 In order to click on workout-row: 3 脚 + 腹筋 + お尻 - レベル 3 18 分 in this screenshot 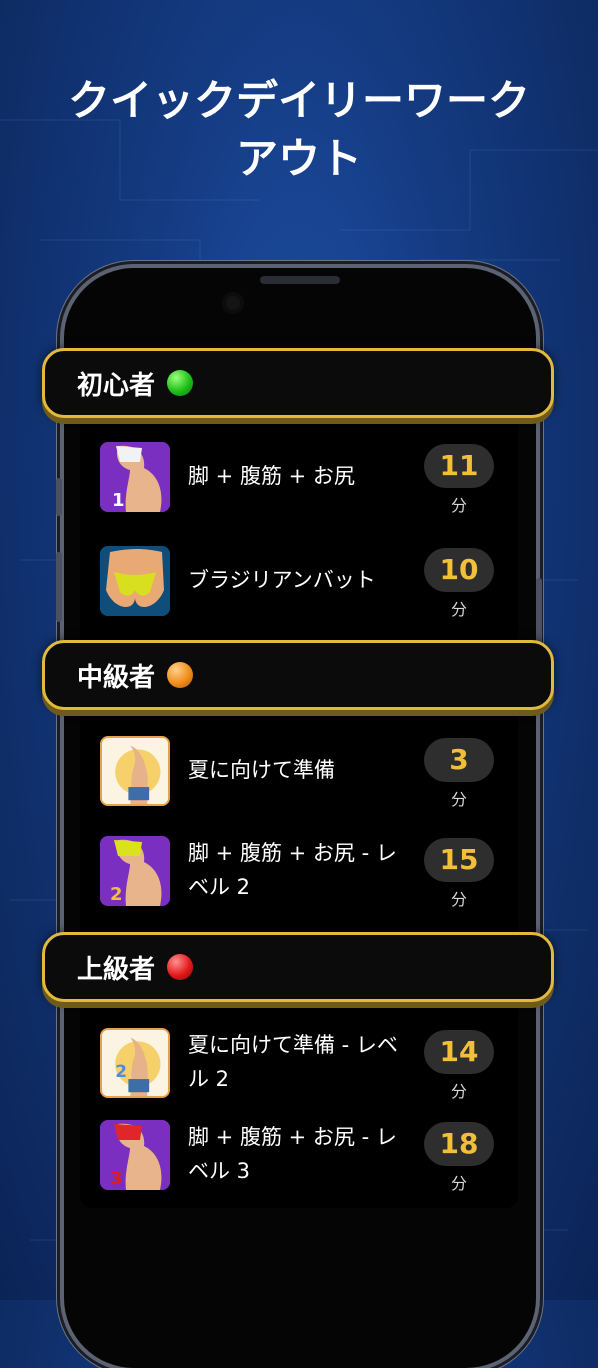, I will do `click(299, 1154)`.